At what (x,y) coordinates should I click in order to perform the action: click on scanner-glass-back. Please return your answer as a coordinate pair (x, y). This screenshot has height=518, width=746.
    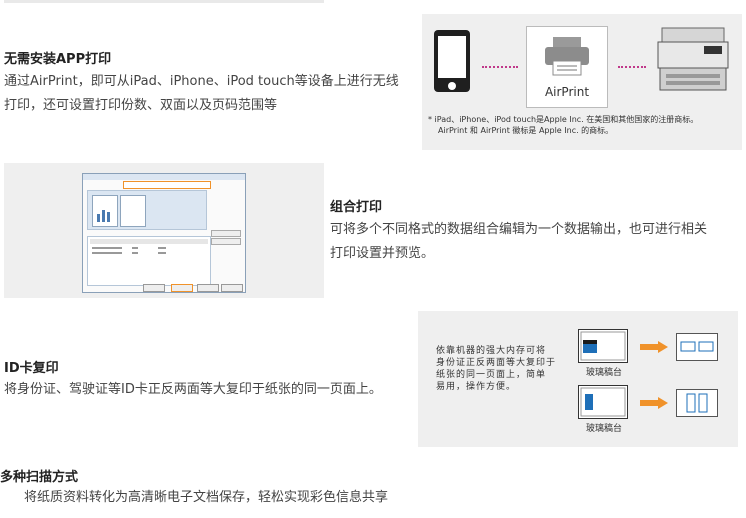
    Looking at the image, I should click on (603, 402).